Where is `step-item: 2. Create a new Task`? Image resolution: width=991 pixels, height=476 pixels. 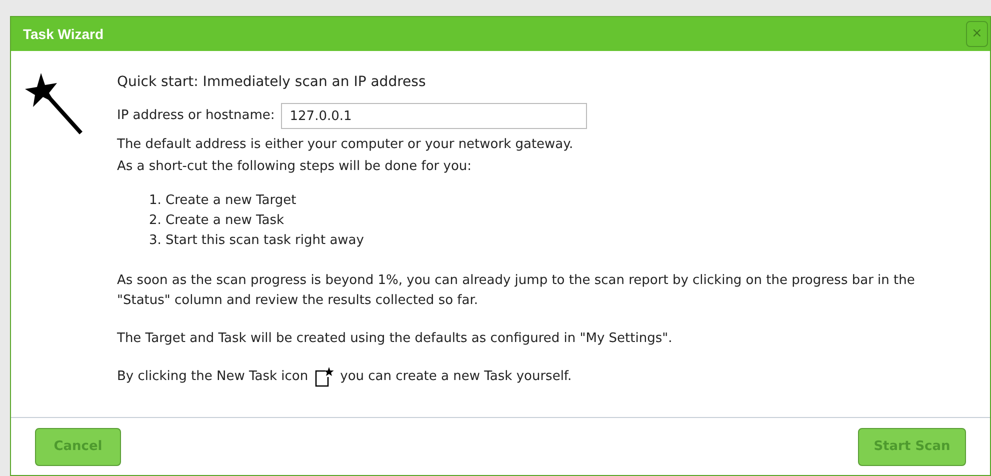 step-item: 2. Create a new Task is located at coordinates (217, 221).